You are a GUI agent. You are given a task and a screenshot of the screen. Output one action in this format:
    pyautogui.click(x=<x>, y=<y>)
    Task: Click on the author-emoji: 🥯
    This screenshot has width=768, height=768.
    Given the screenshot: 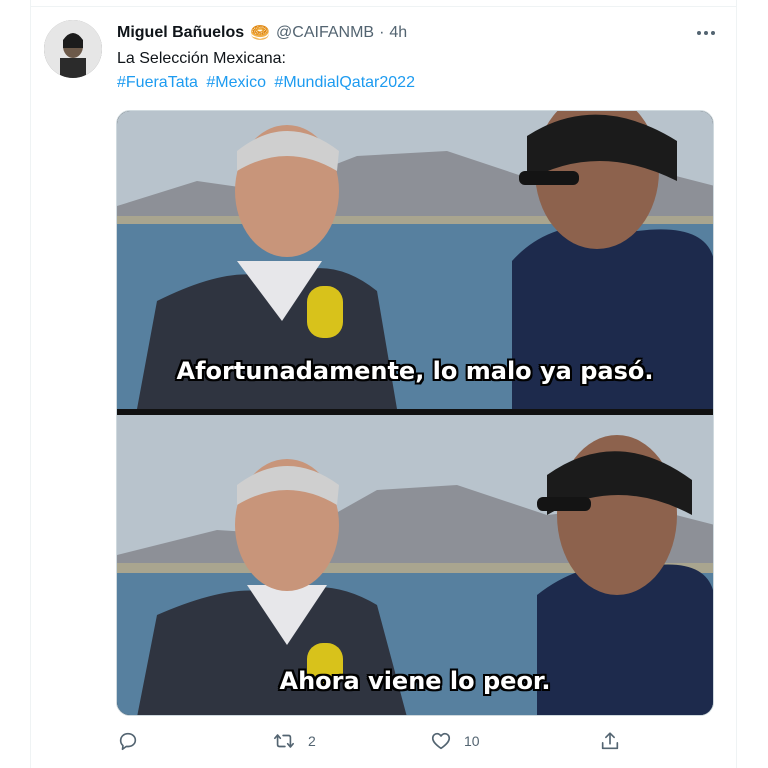 What is the action you would take?
    pyautogui.click(x=260, y=33)
    